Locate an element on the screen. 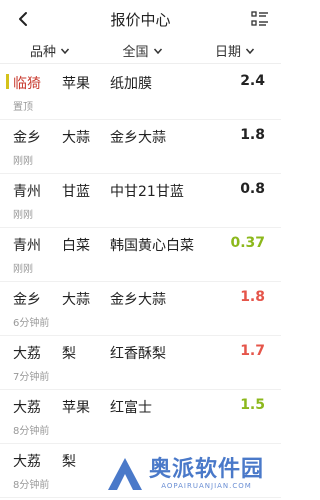 This screenshot has width=320, height=500. list-menu-icon is located at coordinates (259, 18).